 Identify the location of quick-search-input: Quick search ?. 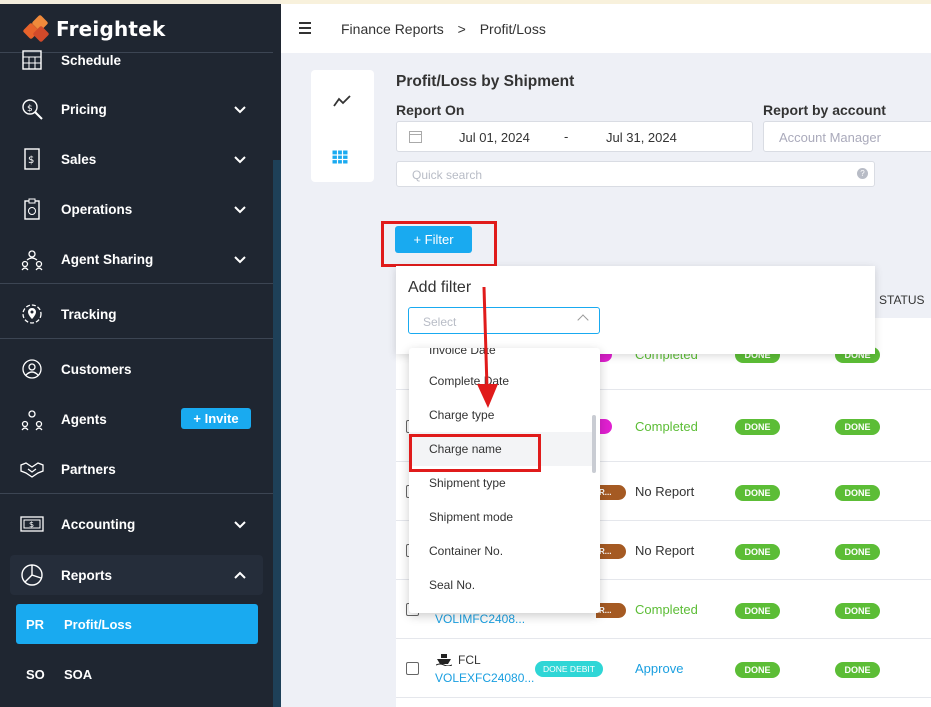
(635, 174).